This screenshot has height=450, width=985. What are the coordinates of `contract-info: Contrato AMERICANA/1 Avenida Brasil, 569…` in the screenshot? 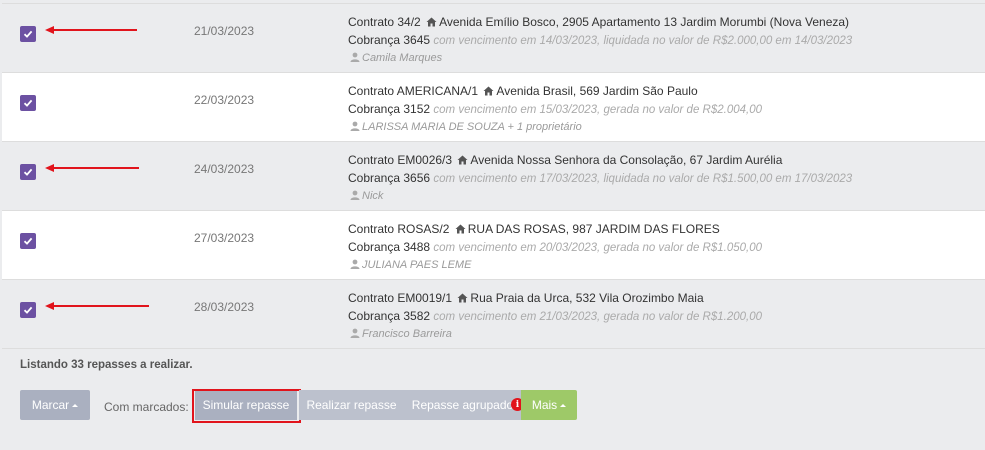 It's located at (555, 110).